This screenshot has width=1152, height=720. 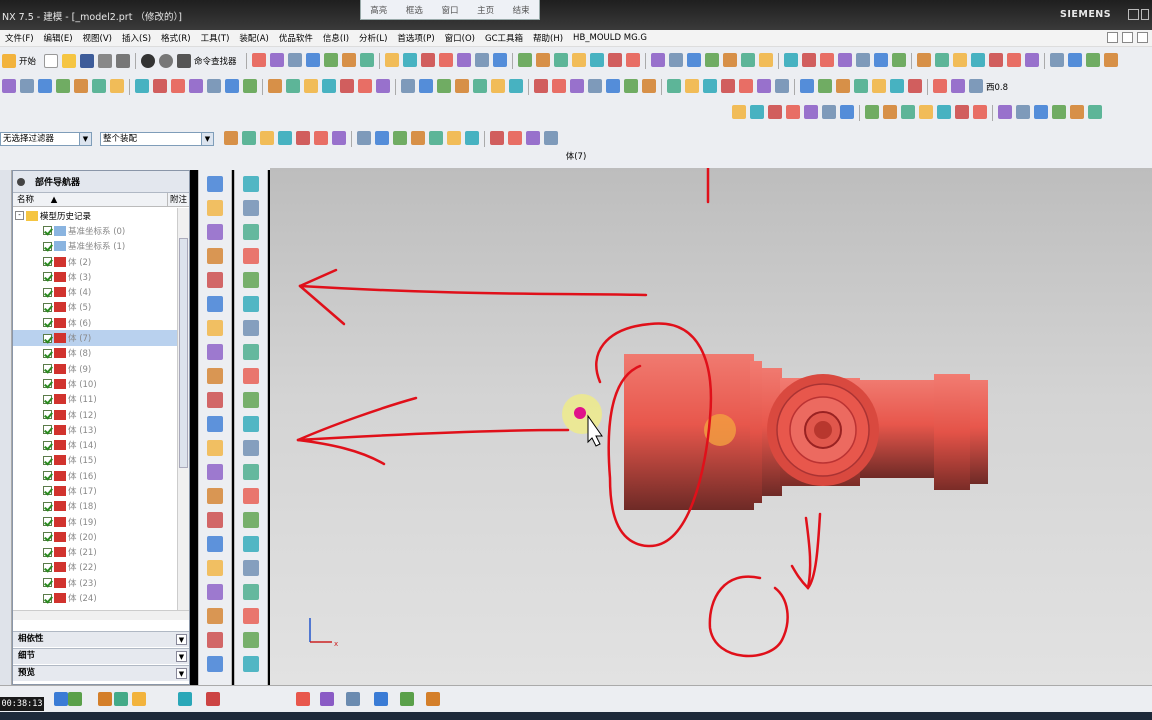 I want to click on menu-edit: 编辑(E), so click(x=58, y=38).